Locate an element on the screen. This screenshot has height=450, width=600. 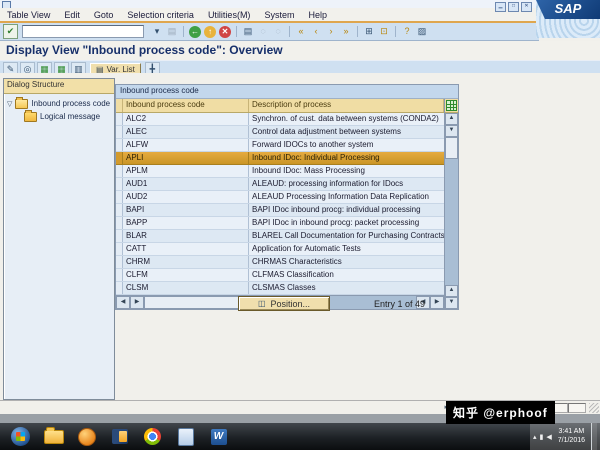
code-column-header: Inbound process code is located at coordinates (186, 105).